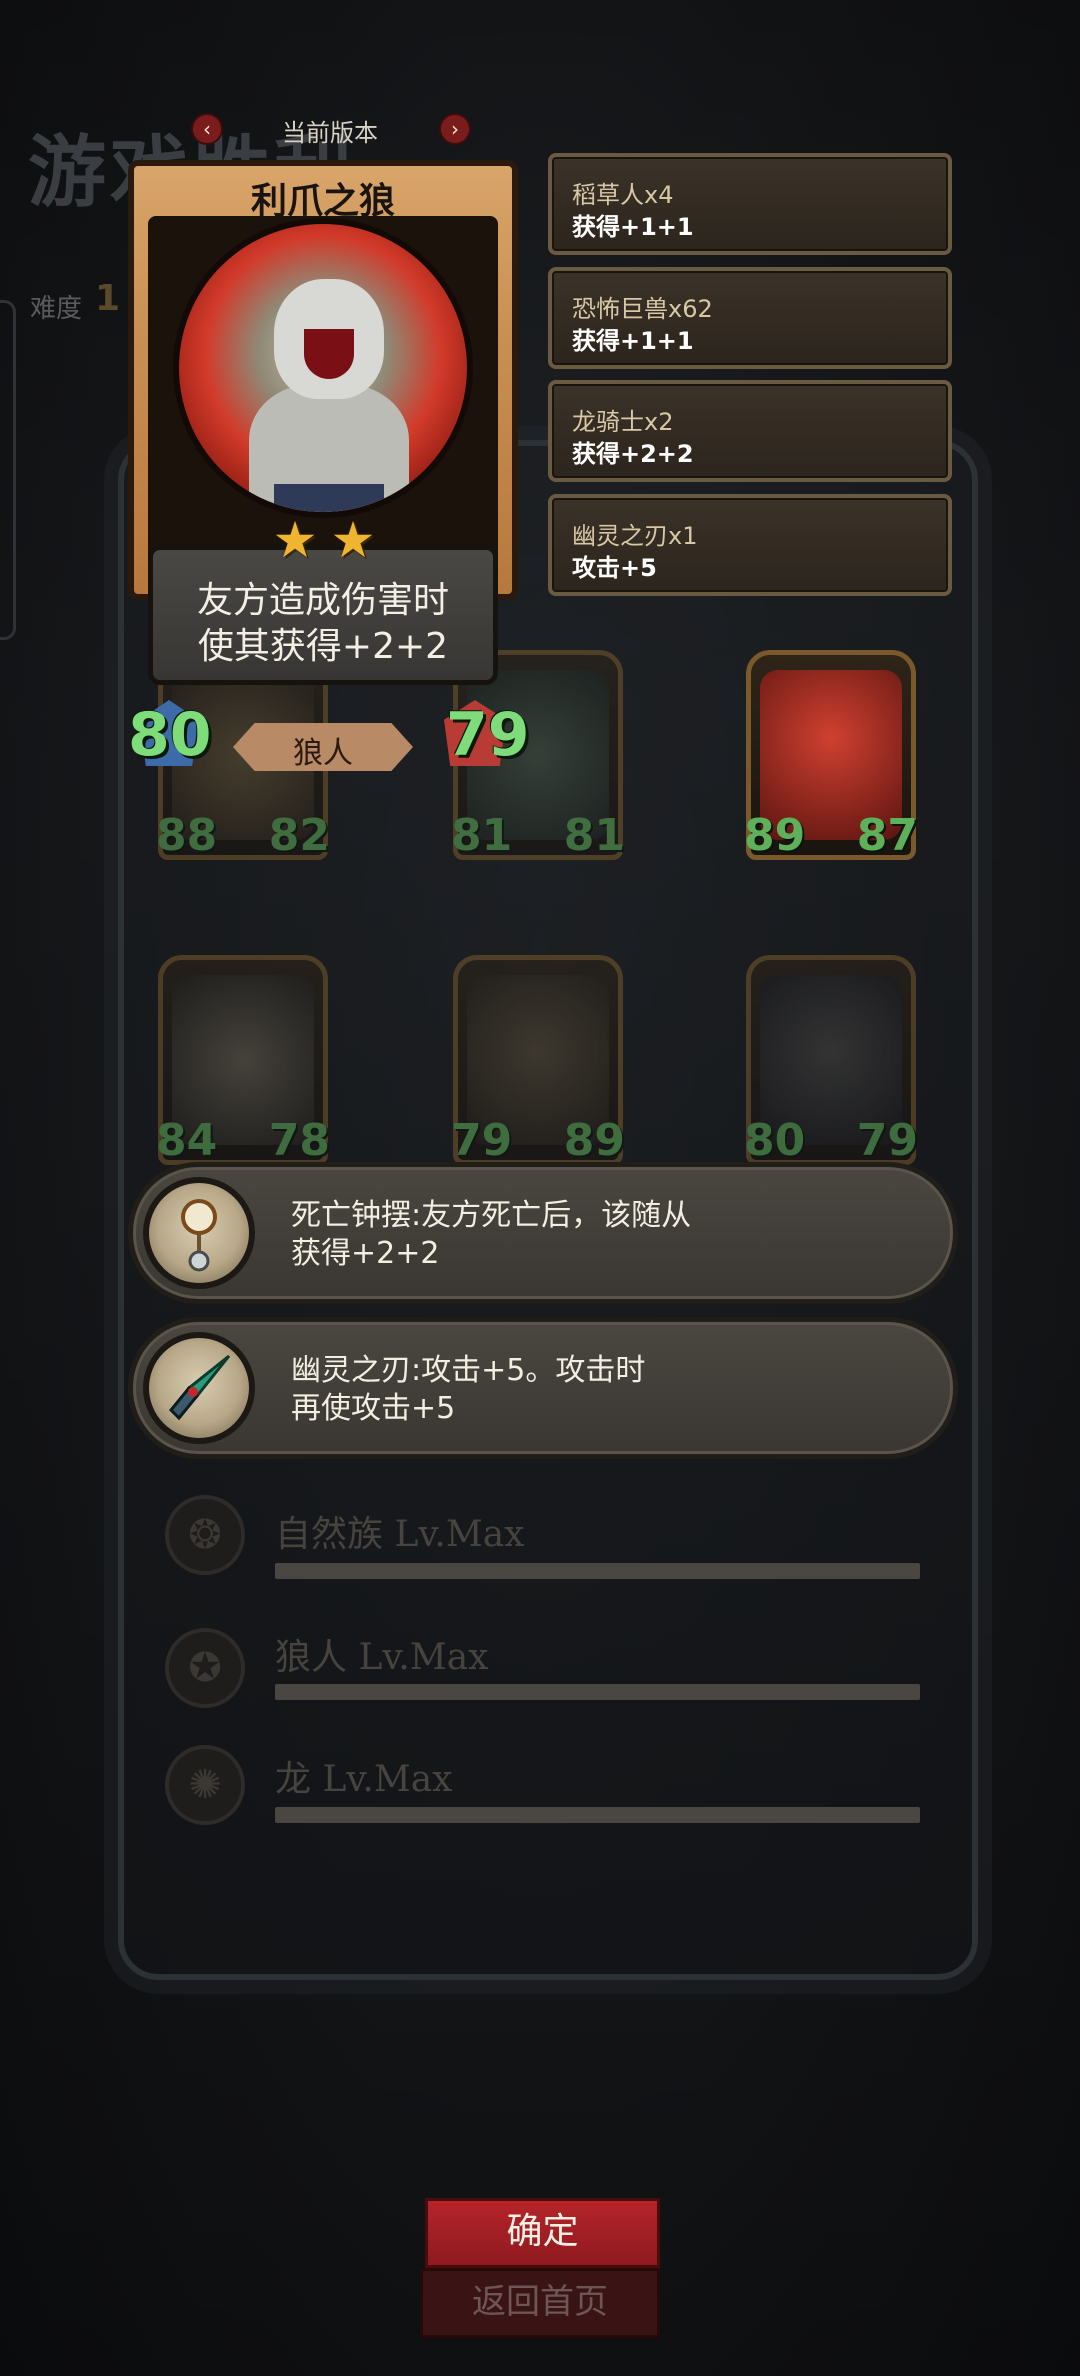 Image resolution: width=1080 pixels, height=2376 pixels. Describe the element at coordinates (775, 1140) in the screenshot. I see `minion-attack: 80` at that location.